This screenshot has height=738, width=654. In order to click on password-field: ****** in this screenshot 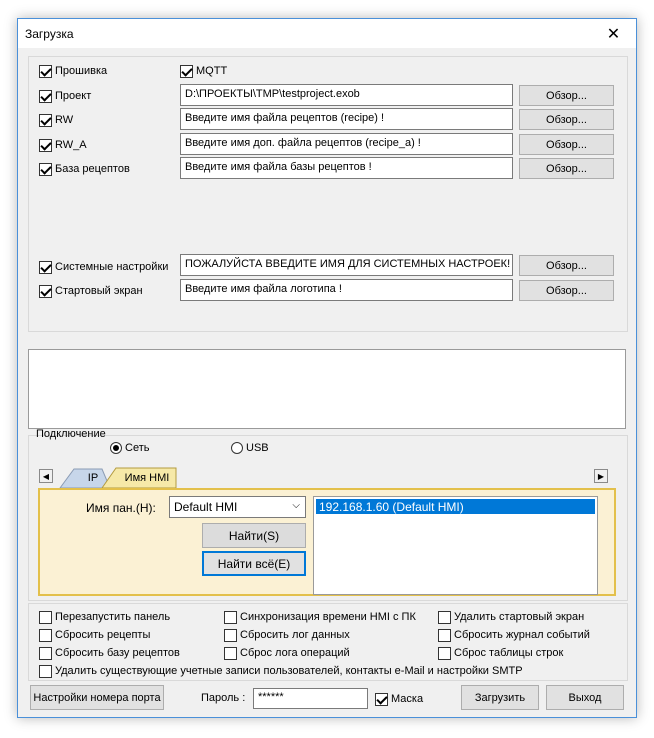, I will do `click(310, 698)`.